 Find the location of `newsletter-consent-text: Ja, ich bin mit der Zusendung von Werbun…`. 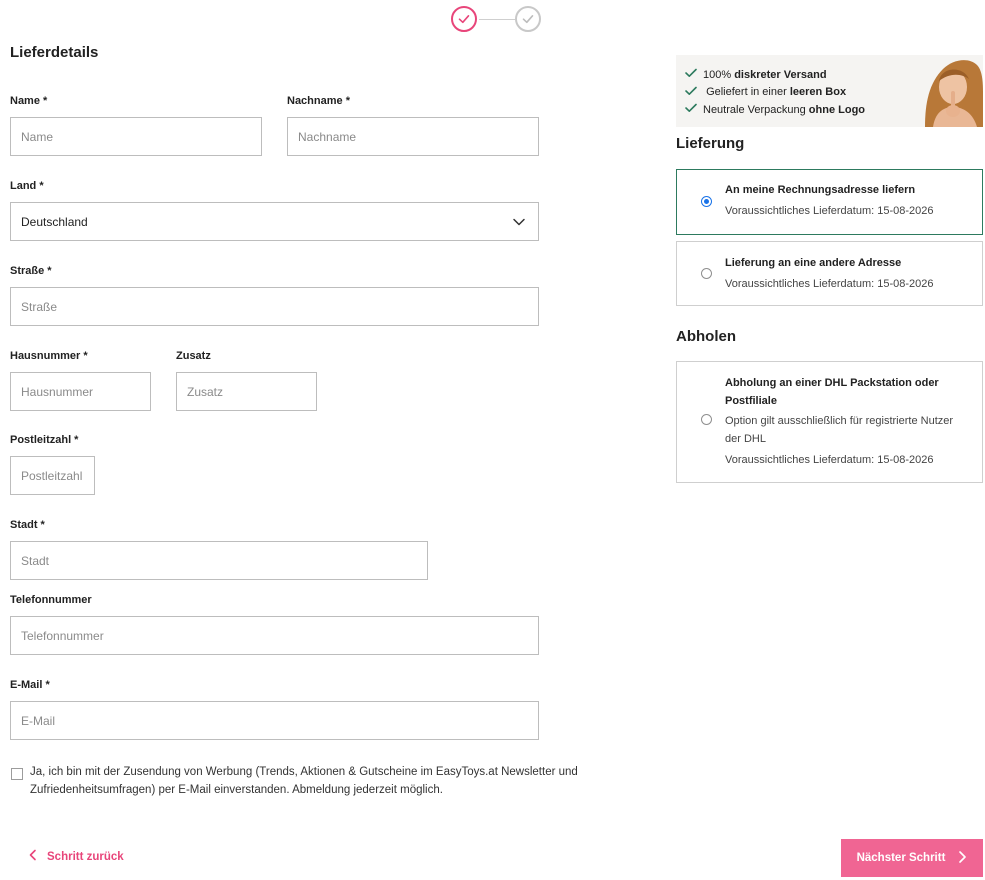

newsletter-consent-text: Ja, ich bin mit der Zusendung von Werbun… is located at coordinates (304, 781).